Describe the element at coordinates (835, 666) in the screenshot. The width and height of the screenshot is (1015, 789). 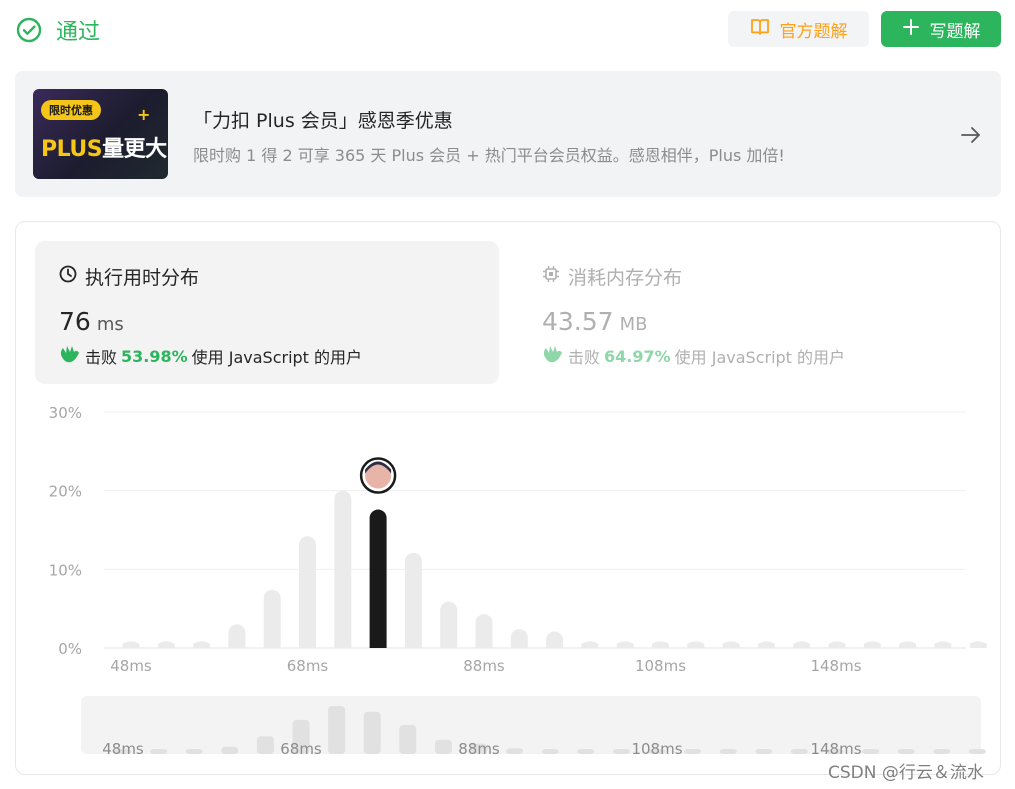
I see `x-tick-label: 148ms` at that location.